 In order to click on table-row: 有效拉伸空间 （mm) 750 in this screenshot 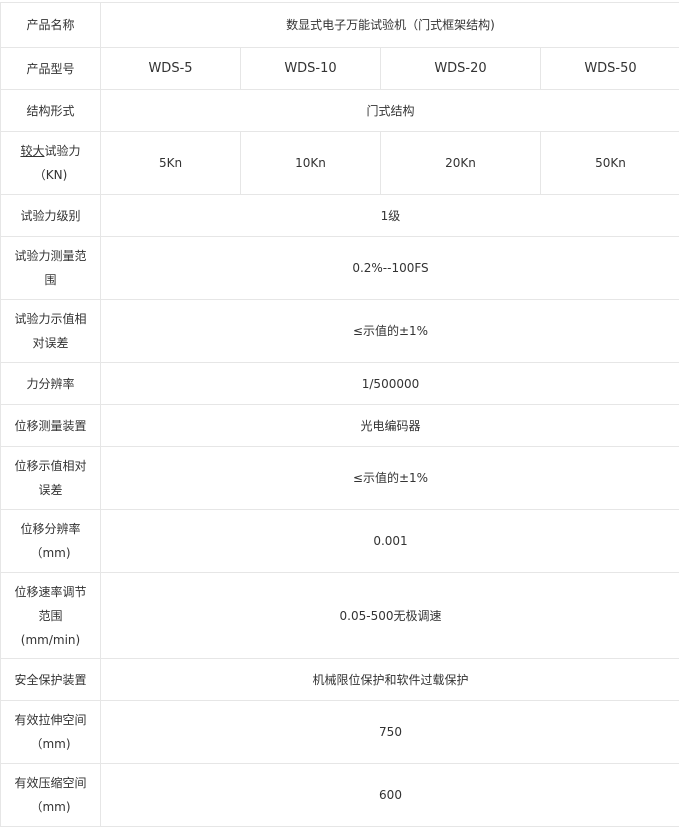, I will do `click(340, 732)`.